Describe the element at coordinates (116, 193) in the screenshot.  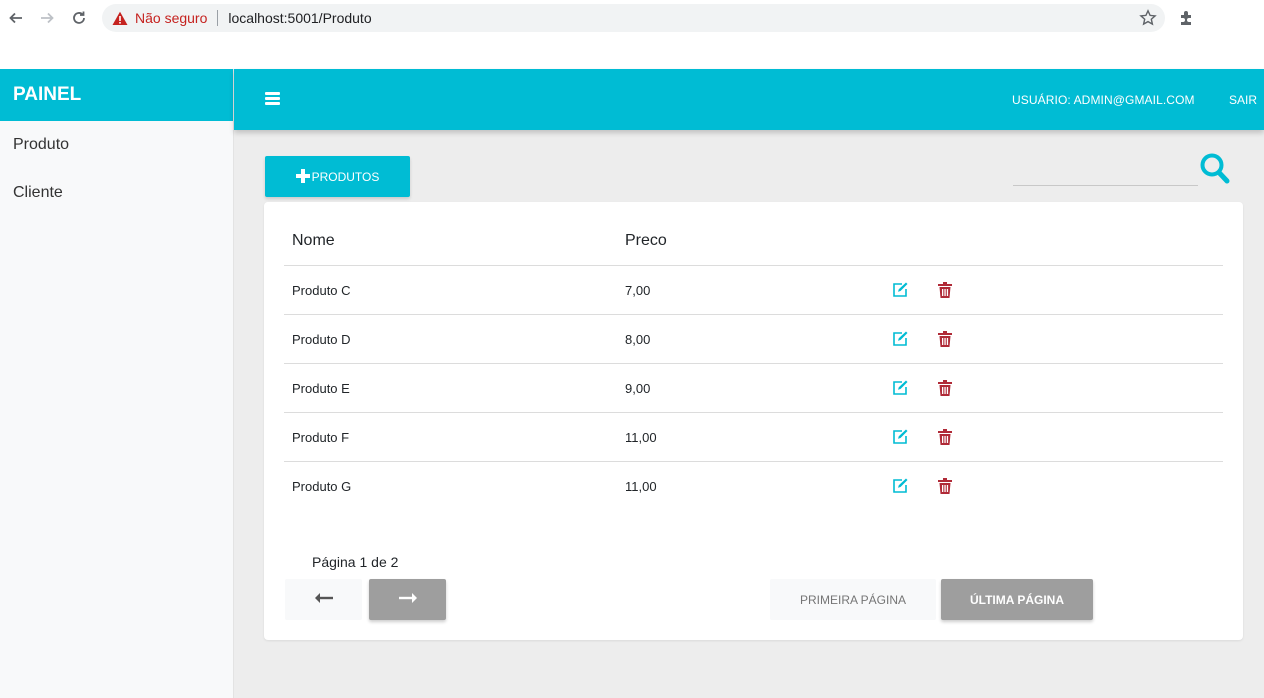
I see `sidebar-item-cliente: Cliente` at that location.